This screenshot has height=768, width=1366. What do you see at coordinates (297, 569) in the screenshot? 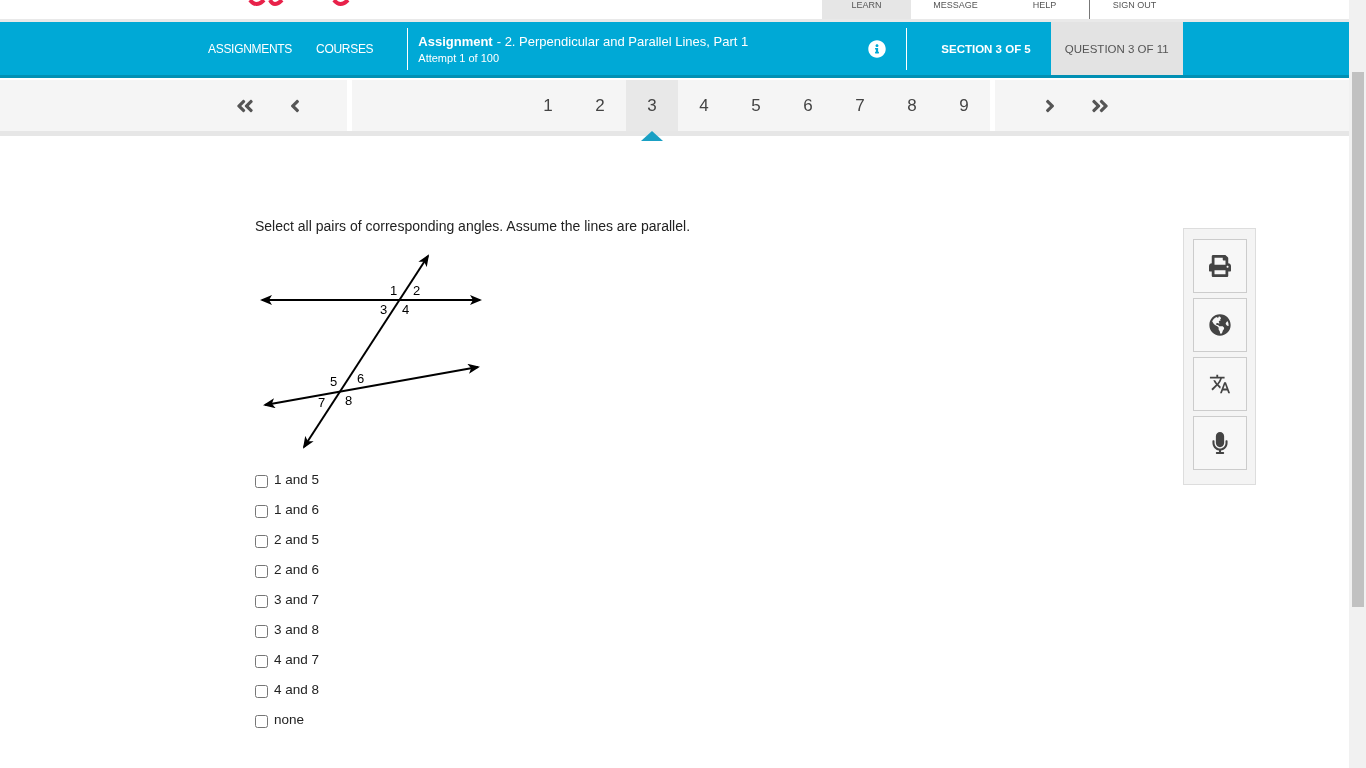
I see `answer-label: 2 and 6` at bounding box center [297, 569].